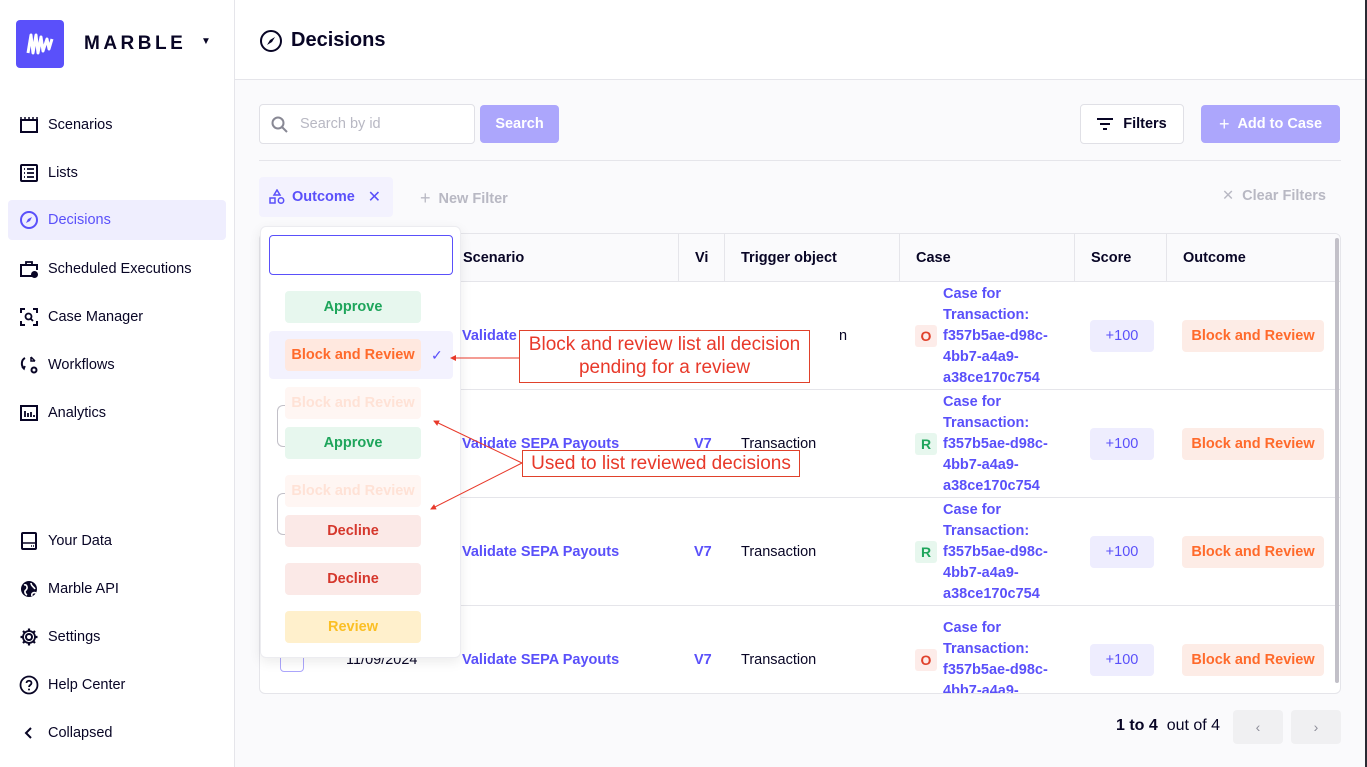 Image resolution: width=1367 pixels, height=767 pixels. I want to click on scheduled-icon, so click(29, 269).